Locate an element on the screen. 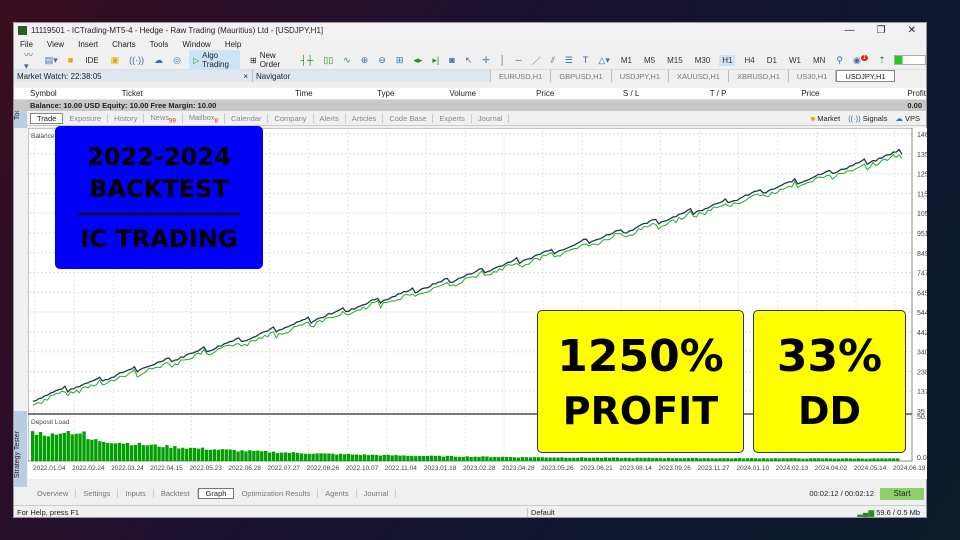 The width and height of the screenshot is (960, 540). zoom-in-icon: ⊕ is located at coordinates (365, 60).